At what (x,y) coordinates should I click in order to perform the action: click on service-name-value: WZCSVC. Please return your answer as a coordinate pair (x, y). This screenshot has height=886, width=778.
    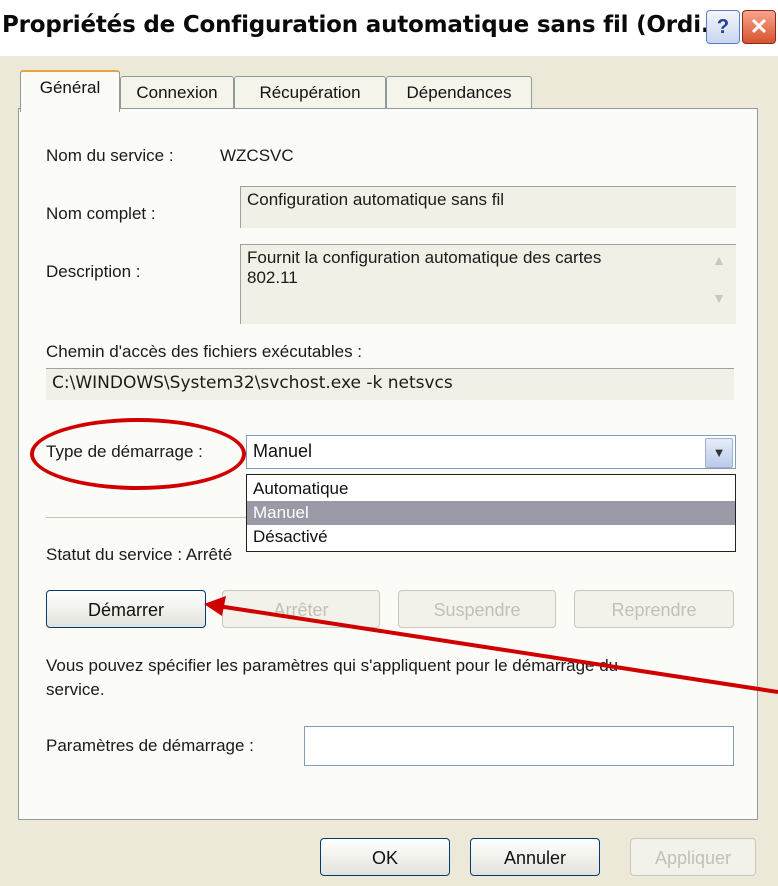
    Looking at the image, I should click on (257, 155).